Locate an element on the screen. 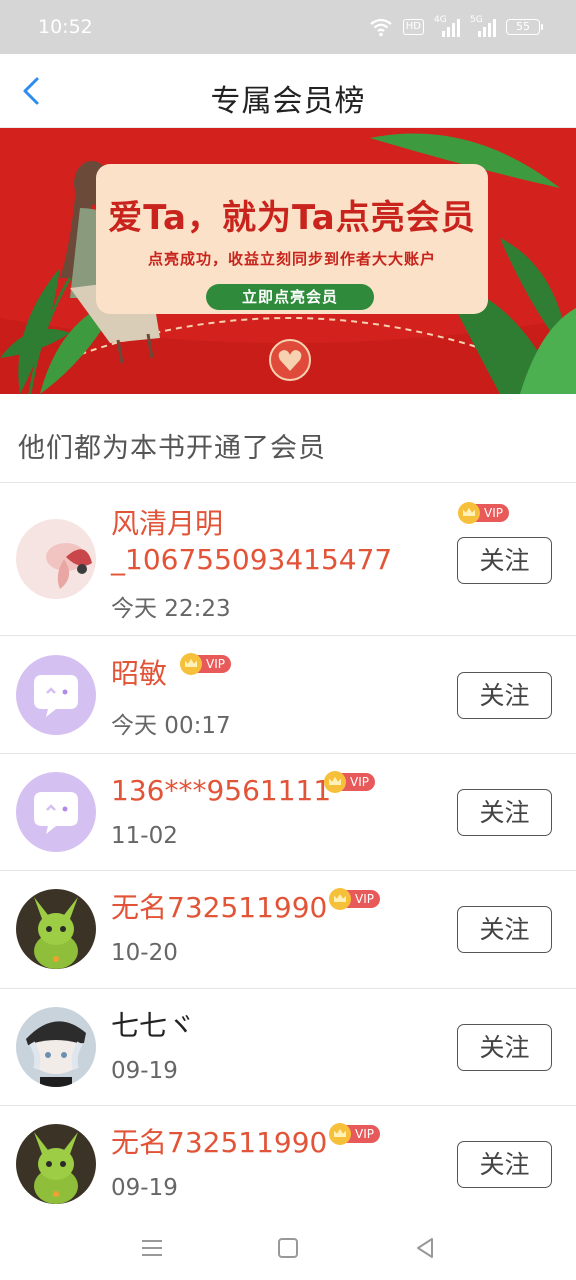 The height and width of the screenshot is (1280, 576). anime-boy-avatar is located at coordinates (56, 1047).